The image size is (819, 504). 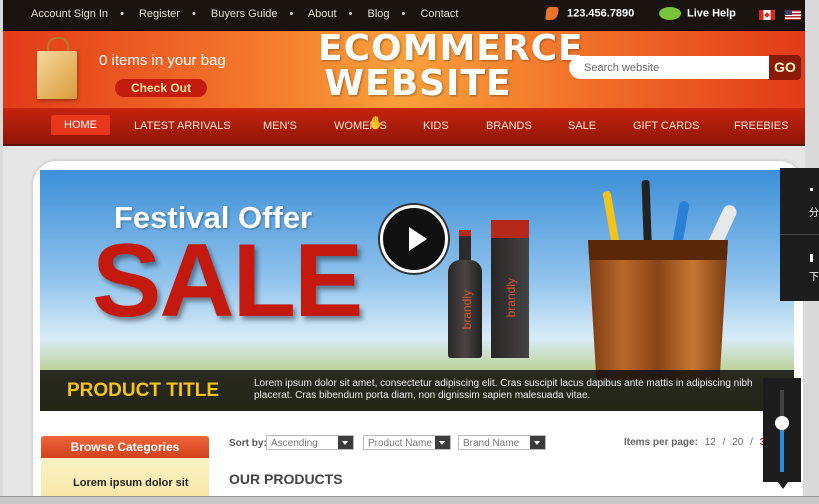 I want to click on category-item: Lorem ipsum dolor sit, so click(x=131, y=483).